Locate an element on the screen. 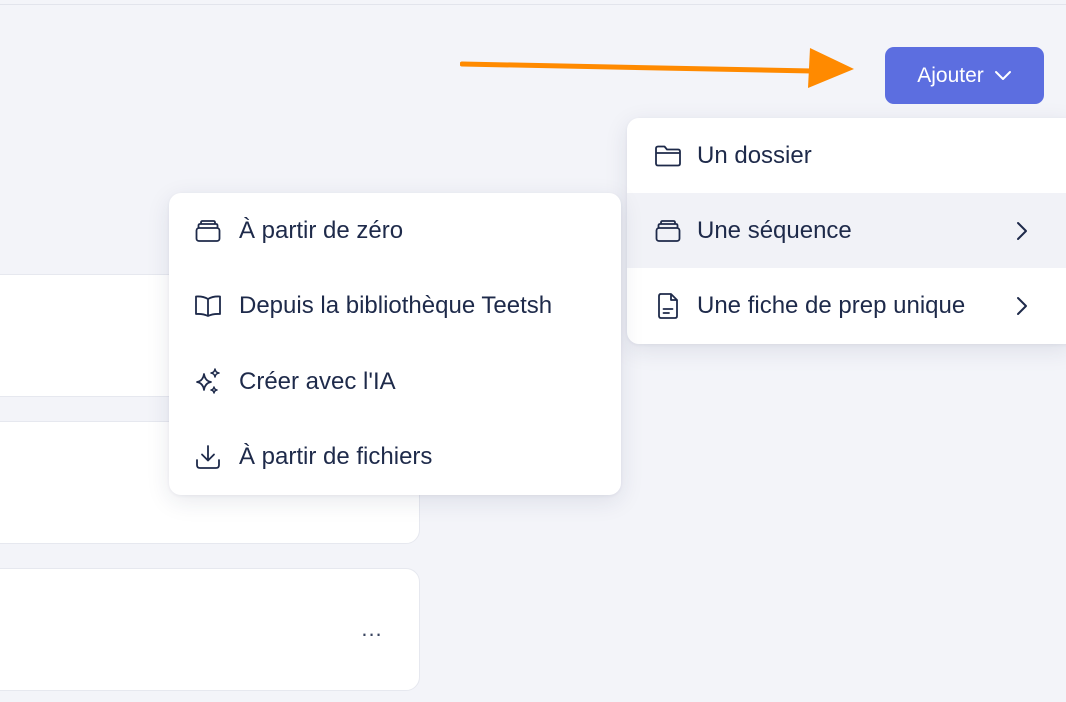 This screenshot has width=1066, height=702. submenu-item-label: Depuis la bibliothèque Teetsh is located at coordinates (396, 306).